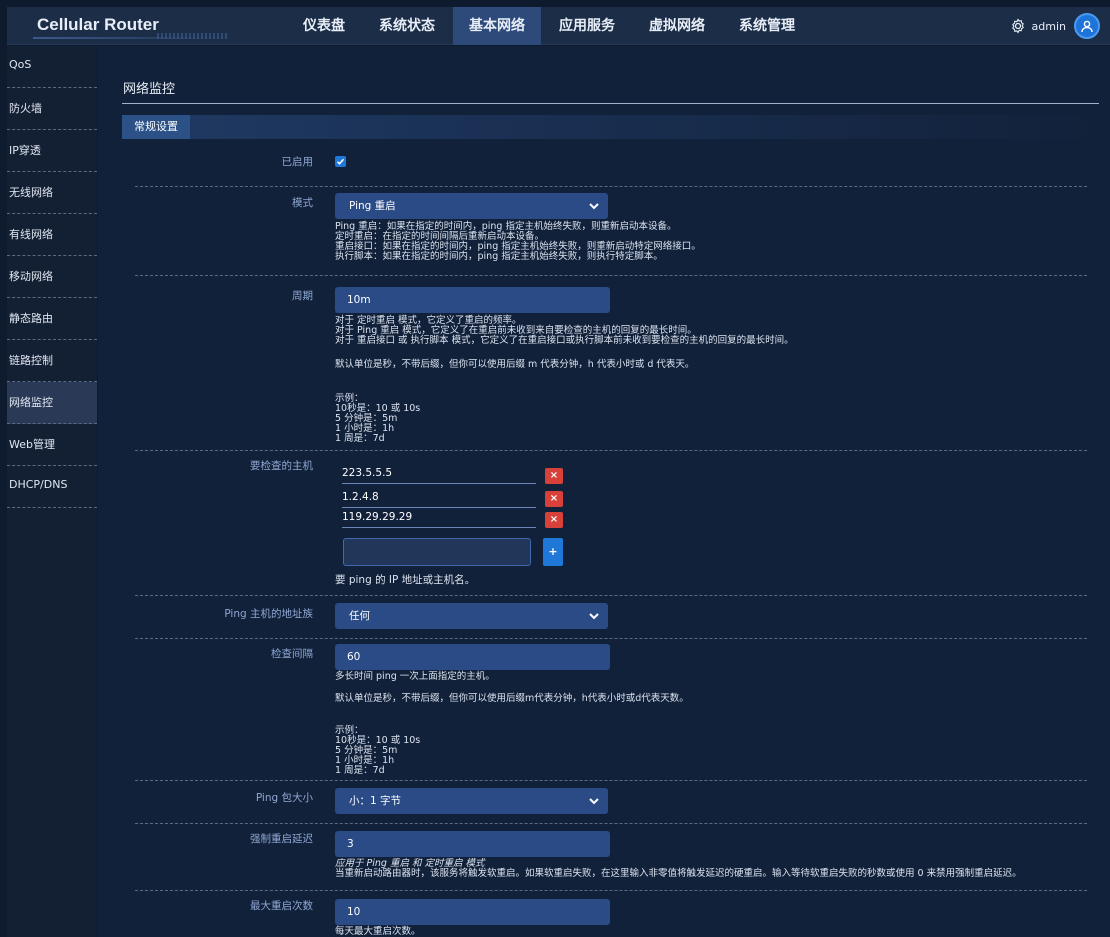  What do you see at coordinates (610, 127) in the screenshot?
I see `tab-strip: 常规设置` at bounding box center [610, 127].